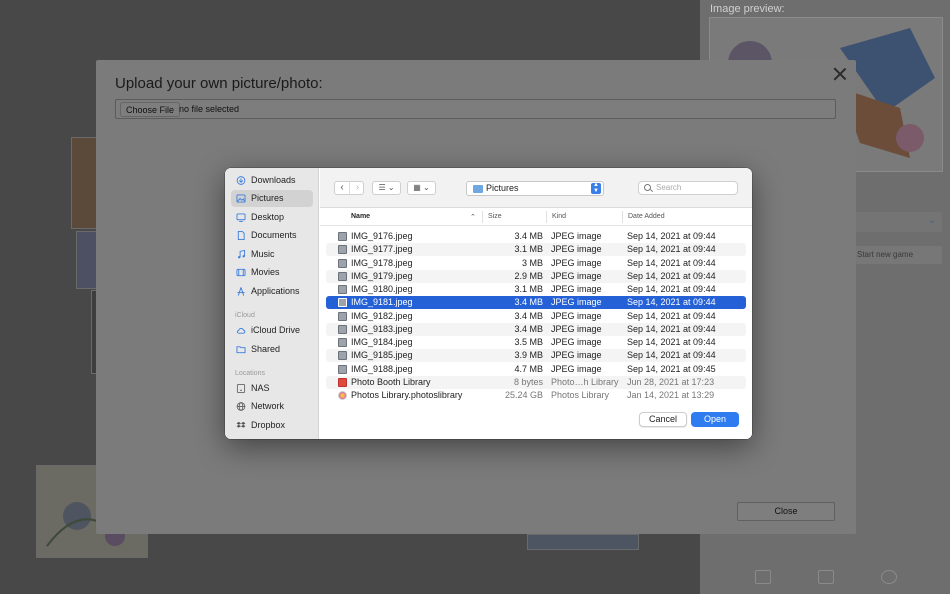 The height and width of the screenshot is (594, 950). Describe the element at coordinates (272, 425) in the screenshot. I see `sidebar-item-dropbox: Dropbox` at that location.